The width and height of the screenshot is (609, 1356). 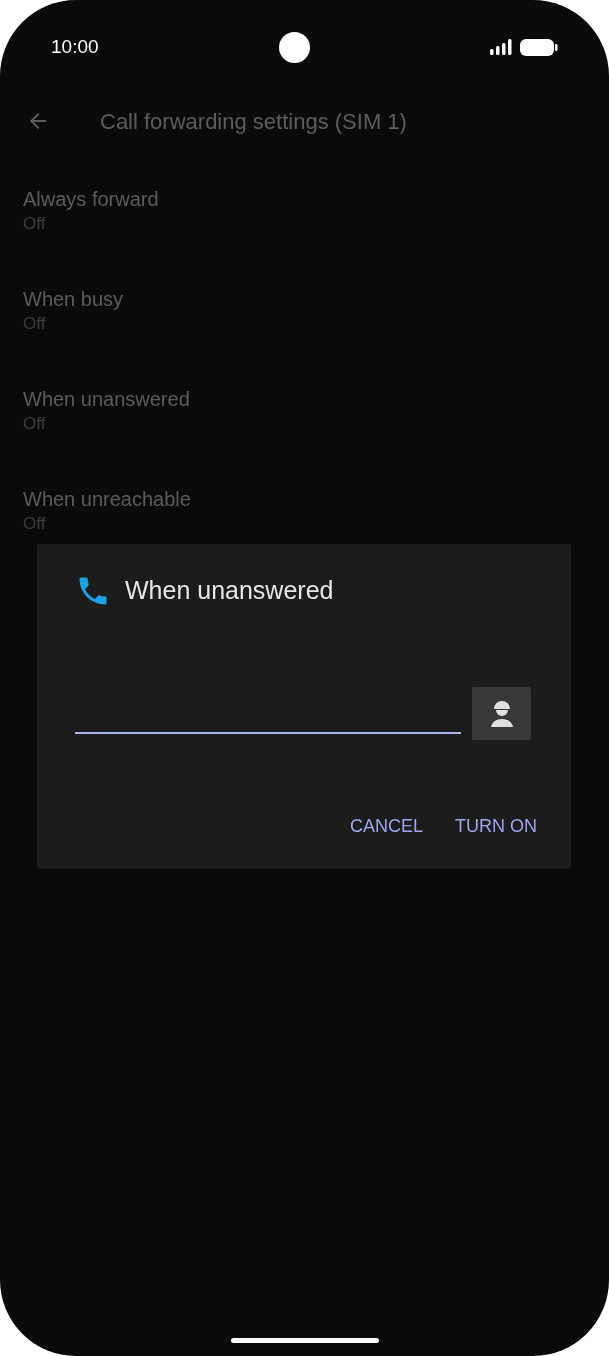 I want to click on setting-title: When busy, so click(x=316, y=299).